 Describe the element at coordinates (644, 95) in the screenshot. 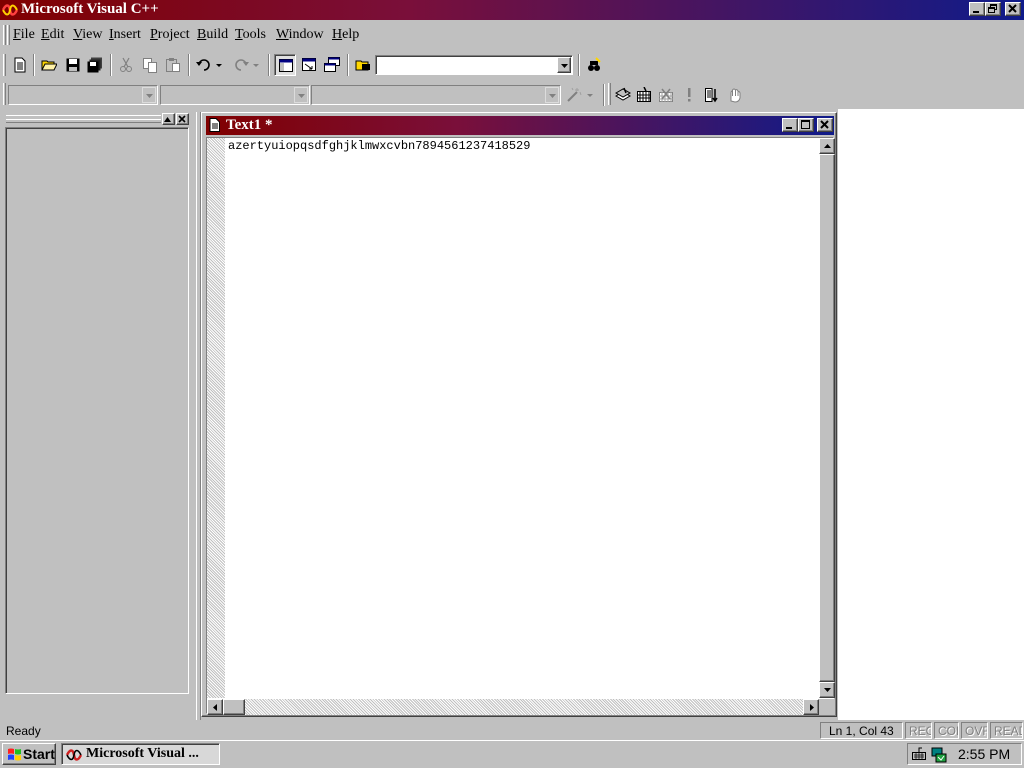

I see `build-button` at that location.